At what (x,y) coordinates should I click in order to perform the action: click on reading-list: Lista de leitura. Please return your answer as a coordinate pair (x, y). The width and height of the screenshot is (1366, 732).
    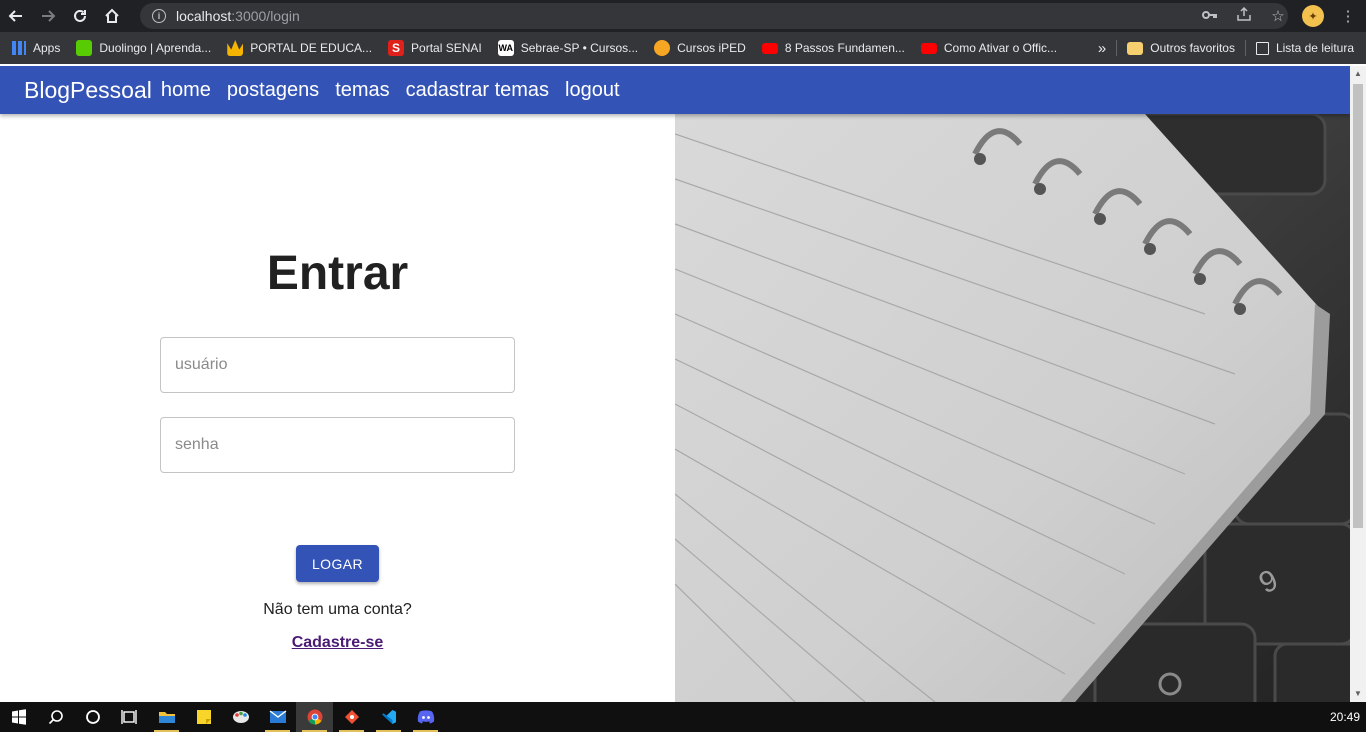
    Looking at the image, I should click on (1304, 48).